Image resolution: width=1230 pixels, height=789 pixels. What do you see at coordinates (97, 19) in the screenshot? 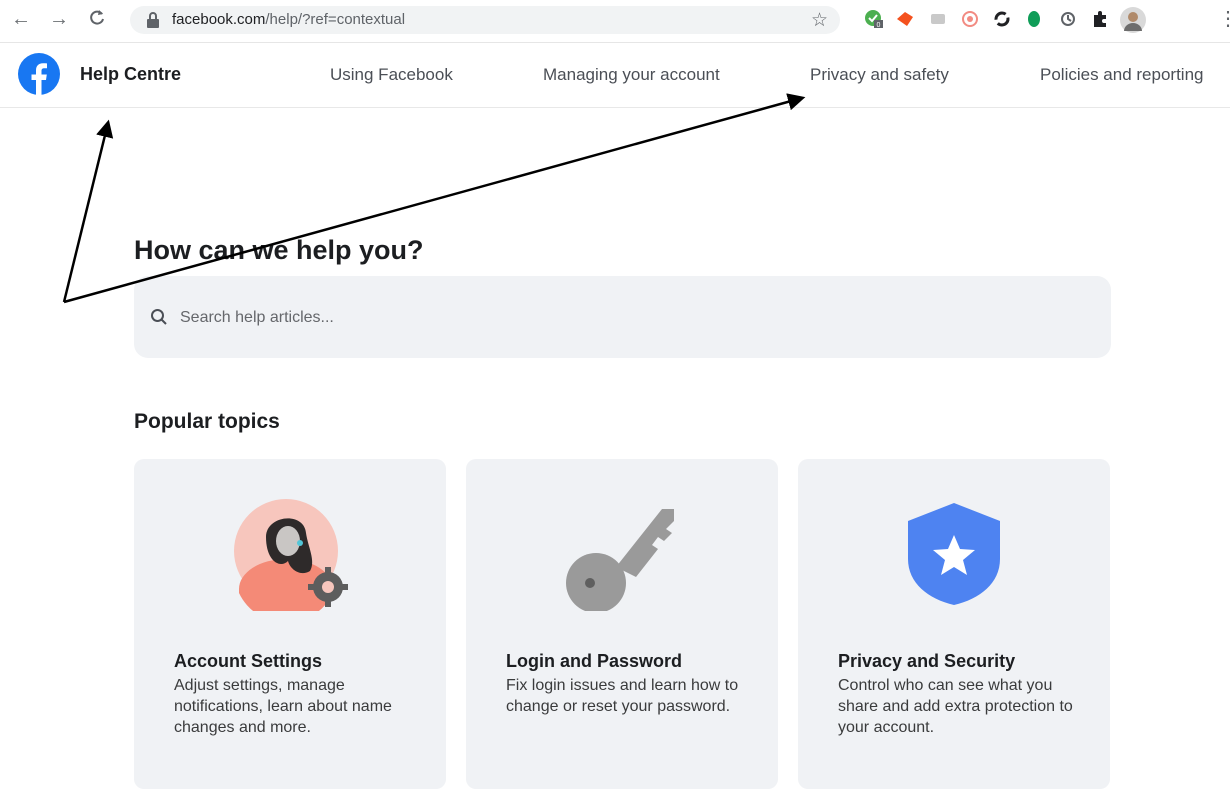
I see `reload-icon` at bounding box center [97, 19].